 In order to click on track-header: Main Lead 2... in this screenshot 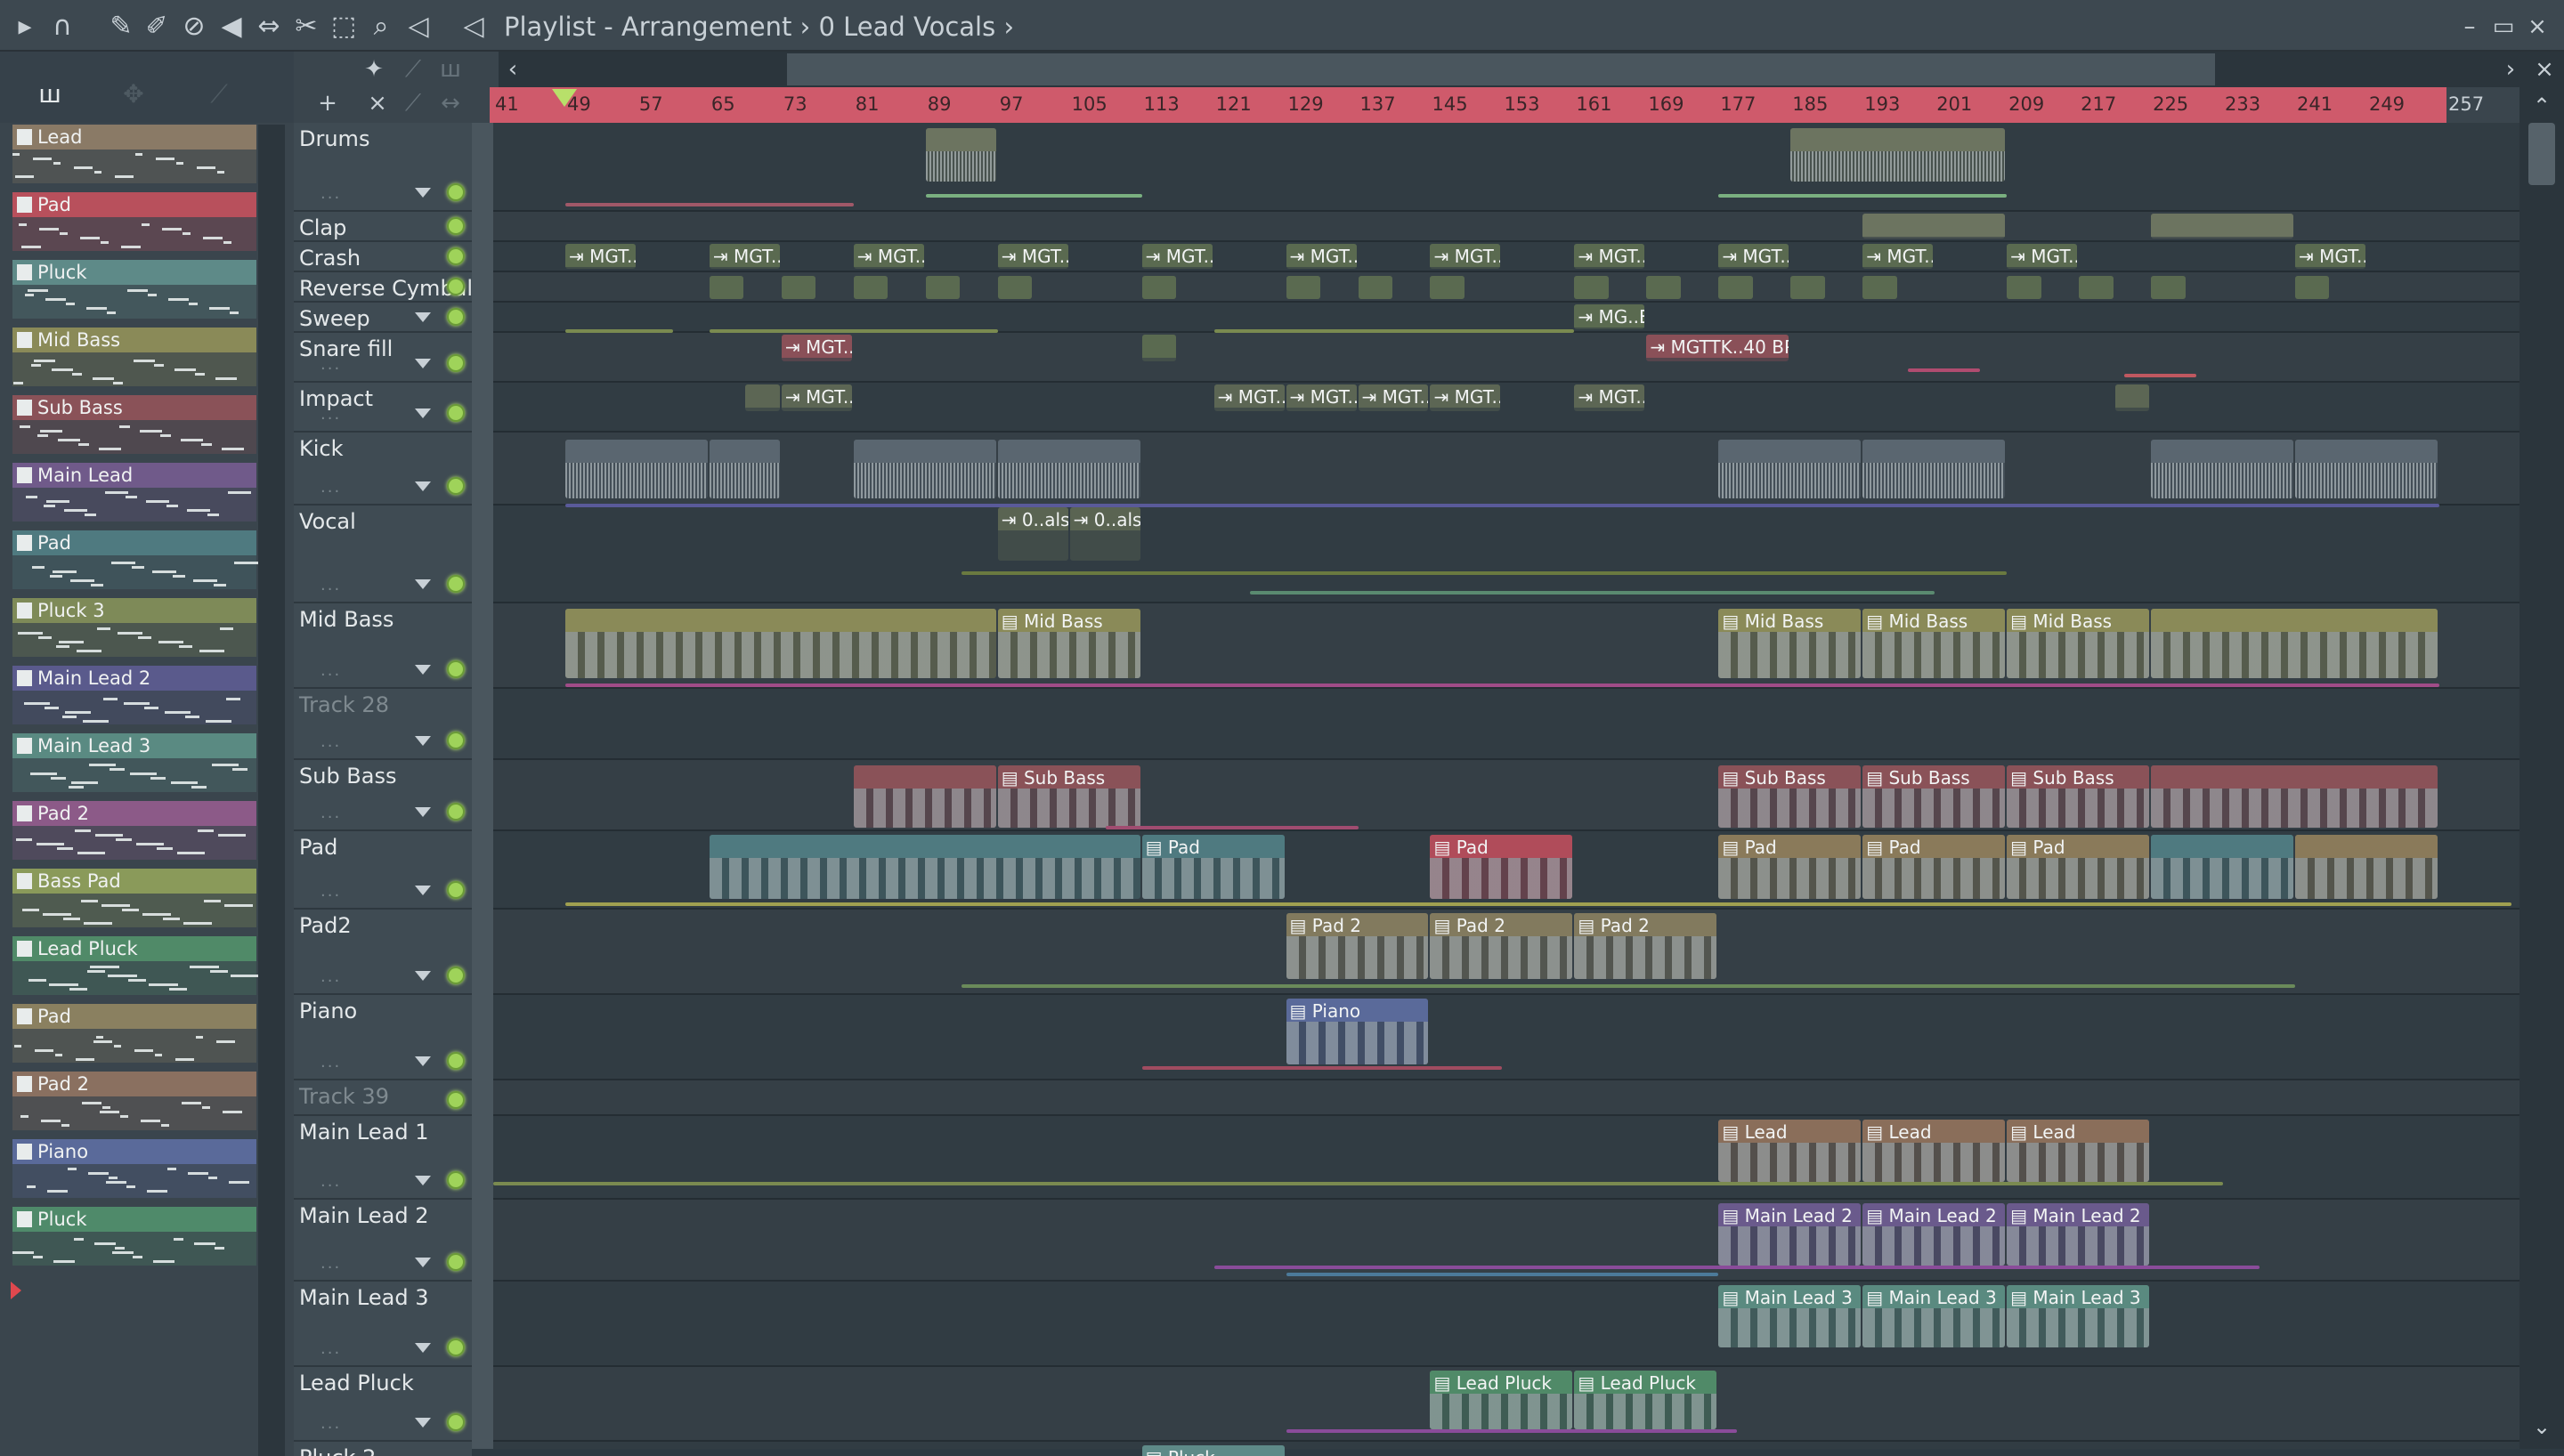, I will do `click(383, 1241)`.